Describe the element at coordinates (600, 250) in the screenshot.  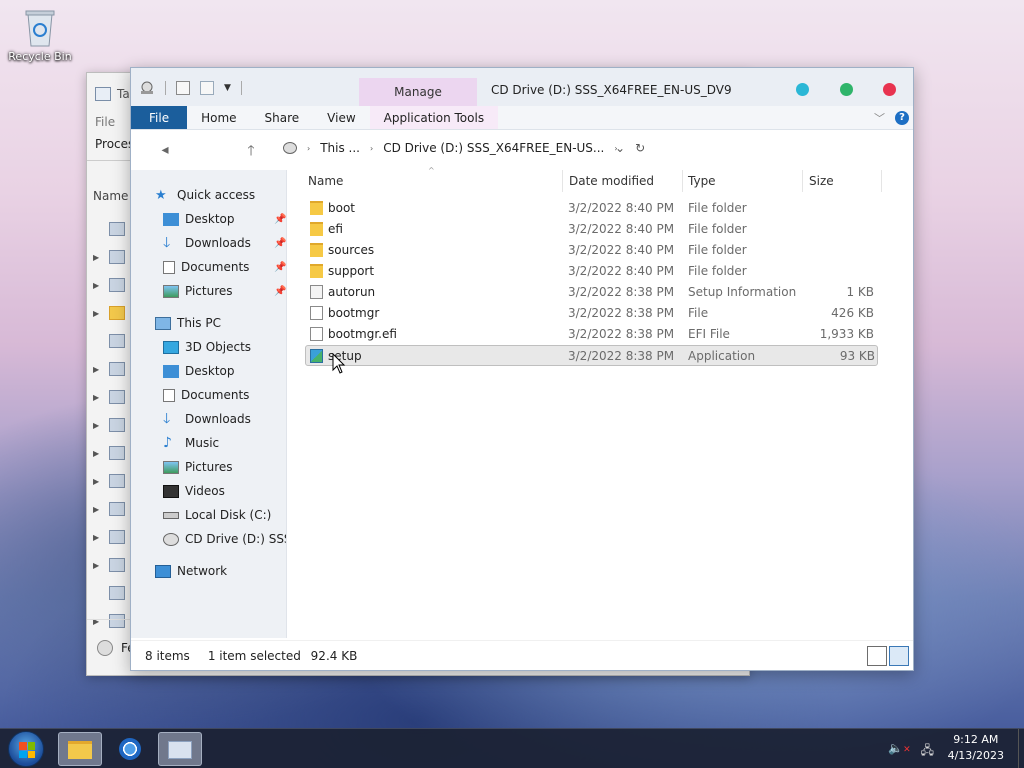
I see `file-row-sources: sources 3/2/2022 8:40 PM File folder` at that location.